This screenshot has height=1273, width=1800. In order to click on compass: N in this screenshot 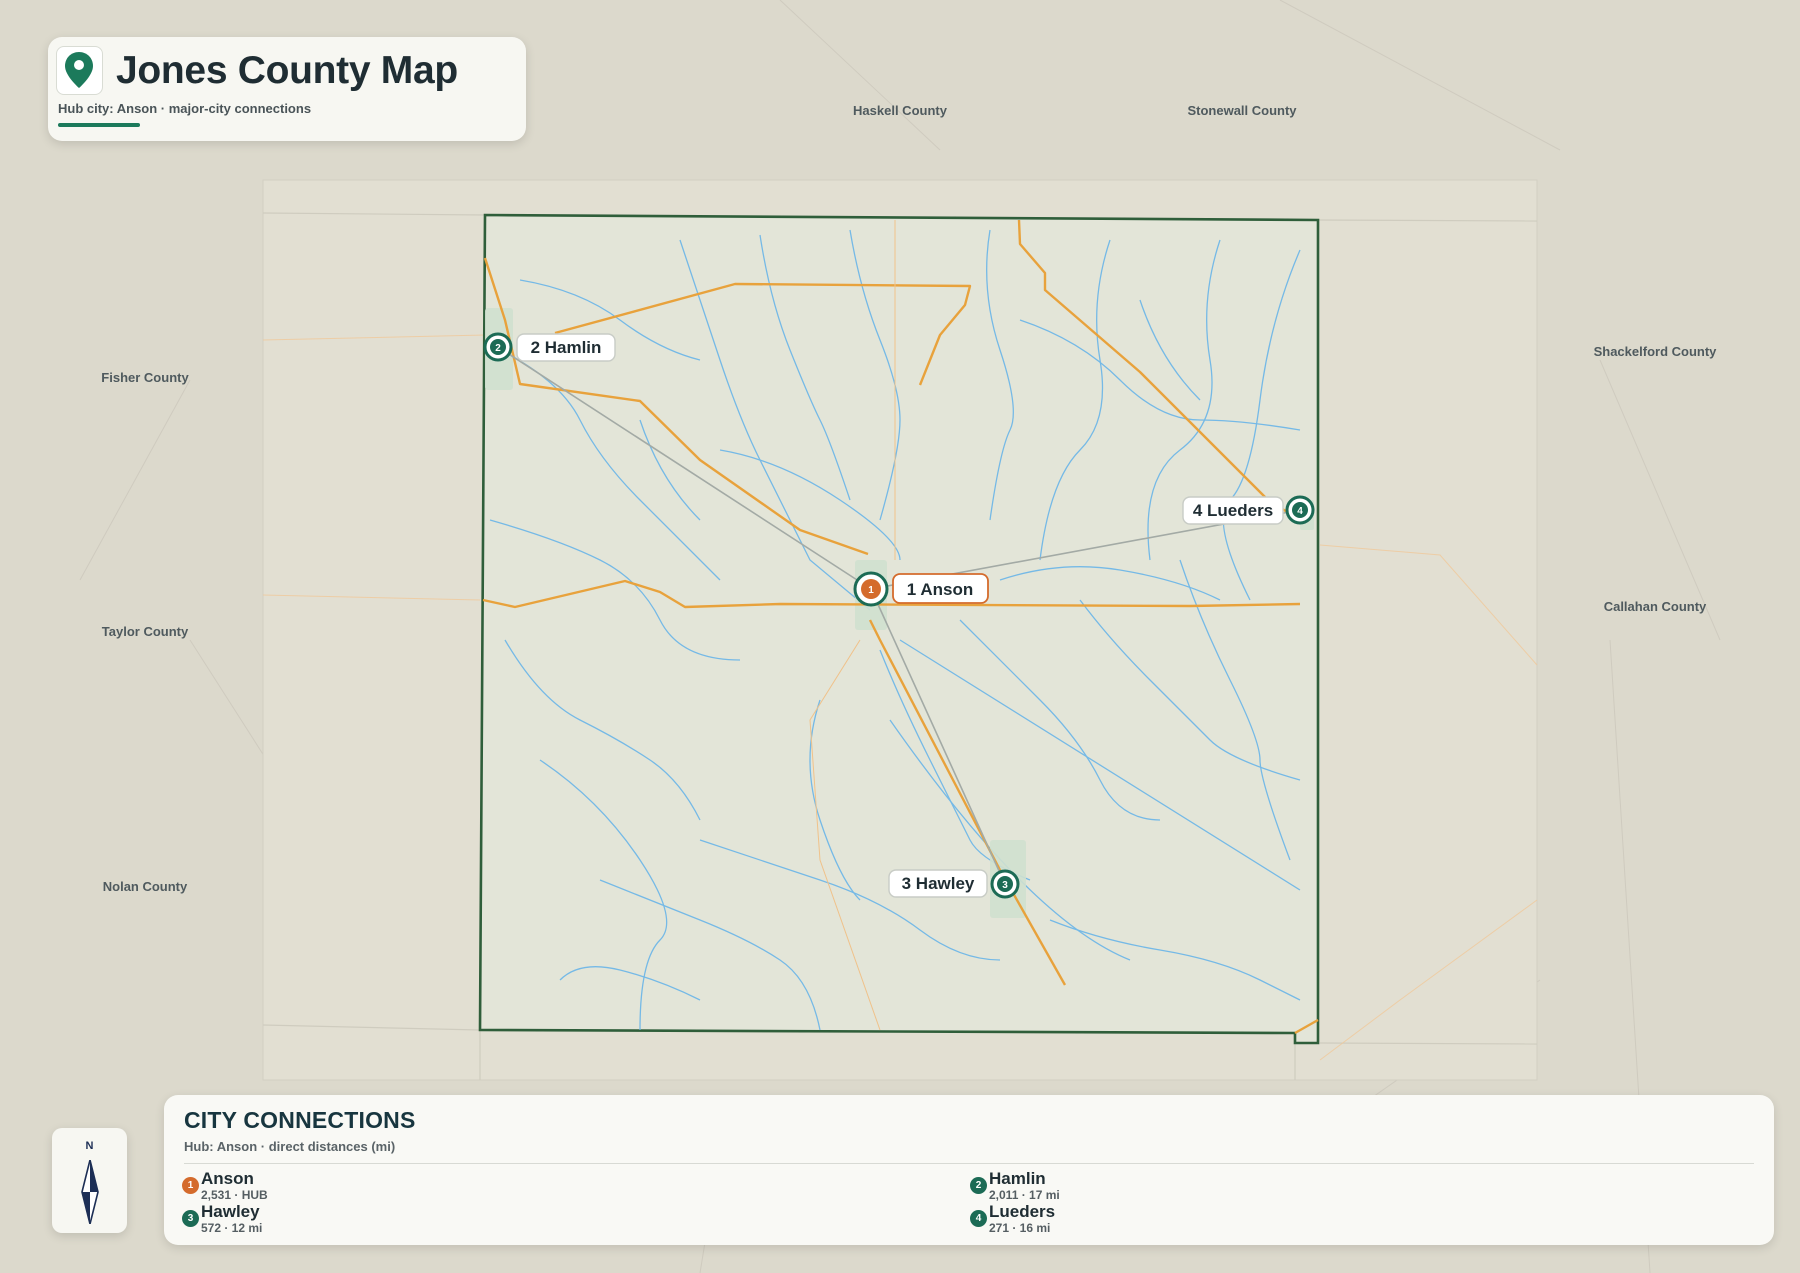, I will do `click(89, 1180)`.